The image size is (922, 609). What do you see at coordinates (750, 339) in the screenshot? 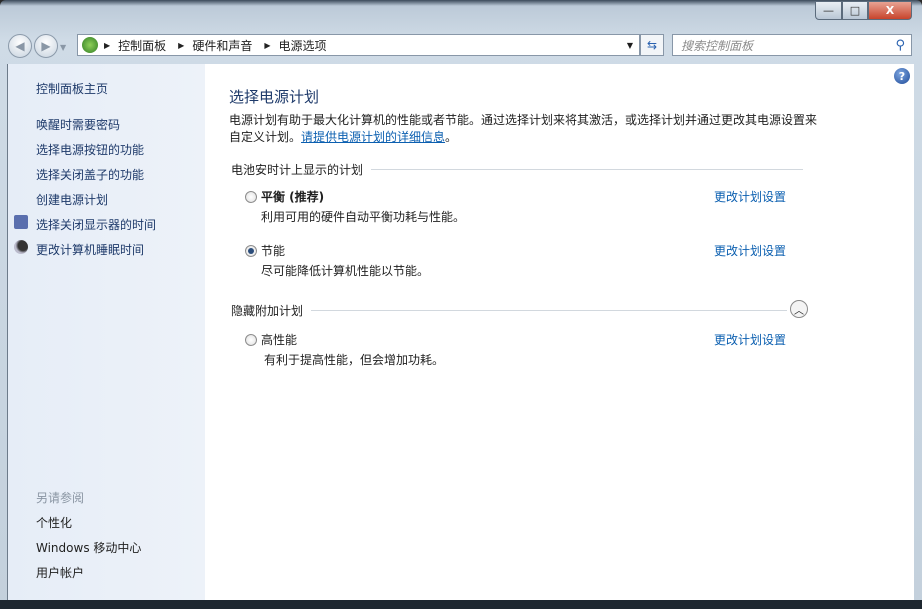
I see `change-plan-settings-high-performance: 更改计划设置` at bounding box center [750, 339].